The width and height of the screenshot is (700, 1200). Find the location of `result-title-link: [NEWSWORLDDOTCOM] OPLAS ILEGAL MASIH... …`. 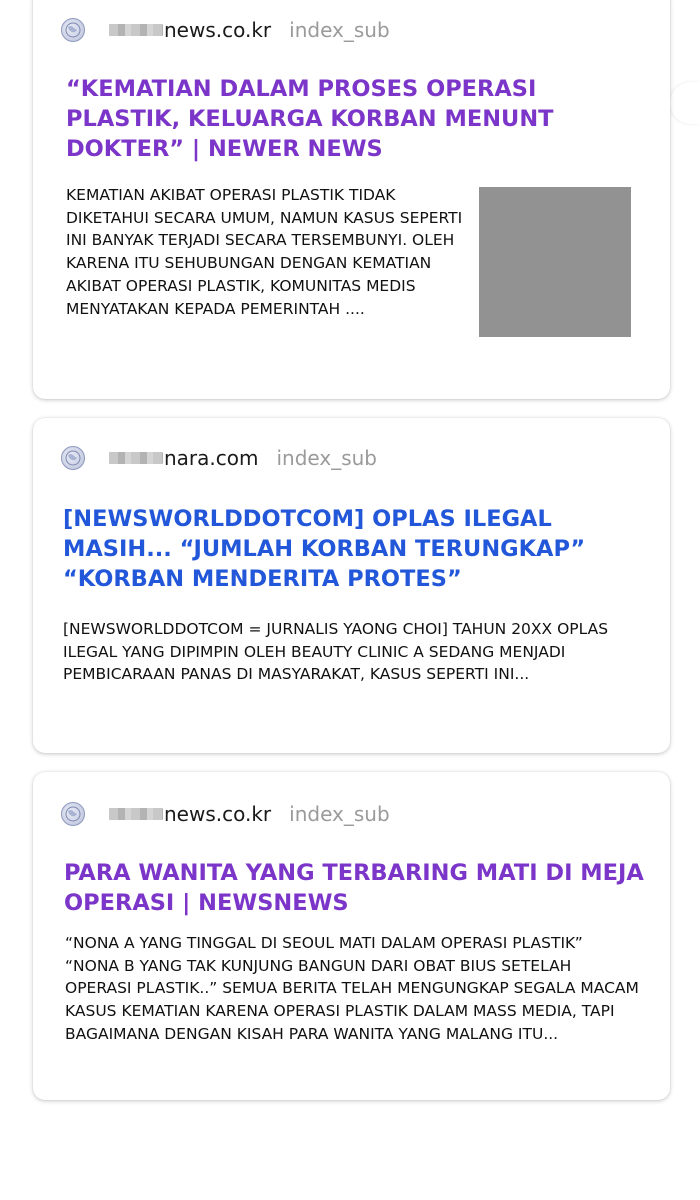

result-title-link: [NEWSWORLDDOTCOM] OPLAS ILEGAL MASIH... … is located at coordinates (355, 549).